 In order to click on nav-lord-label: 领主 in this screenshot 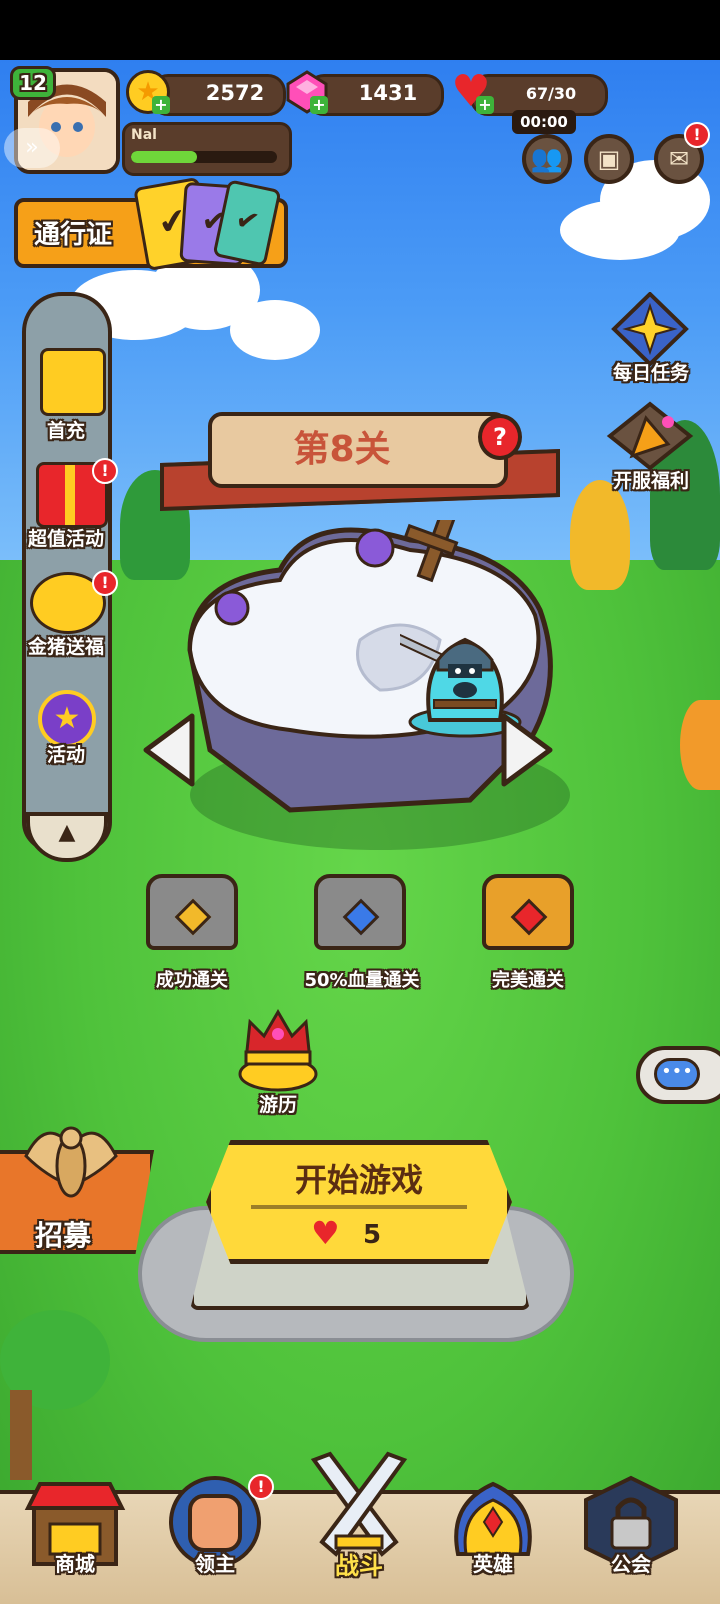, I will do `click(215, 1564)`.